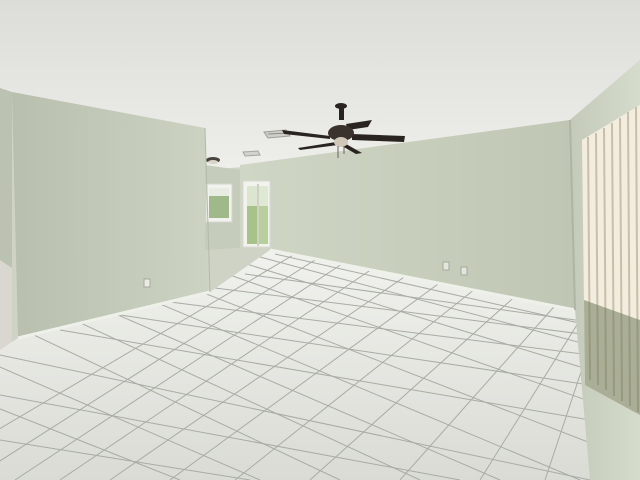 This screenshot has height=480, width=640. I want to click on window-blinds, so click(611, 260).